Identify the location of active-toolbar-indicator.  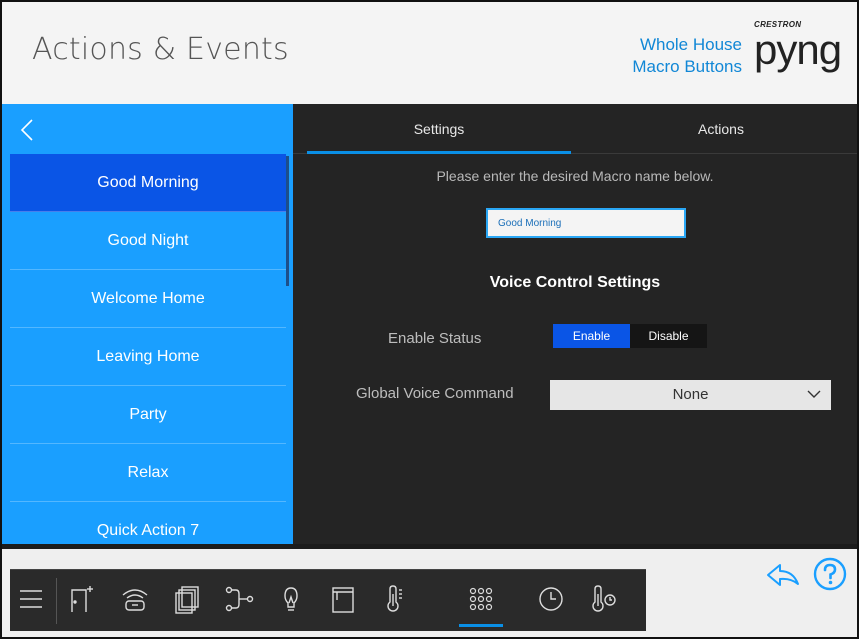
(481, 625).